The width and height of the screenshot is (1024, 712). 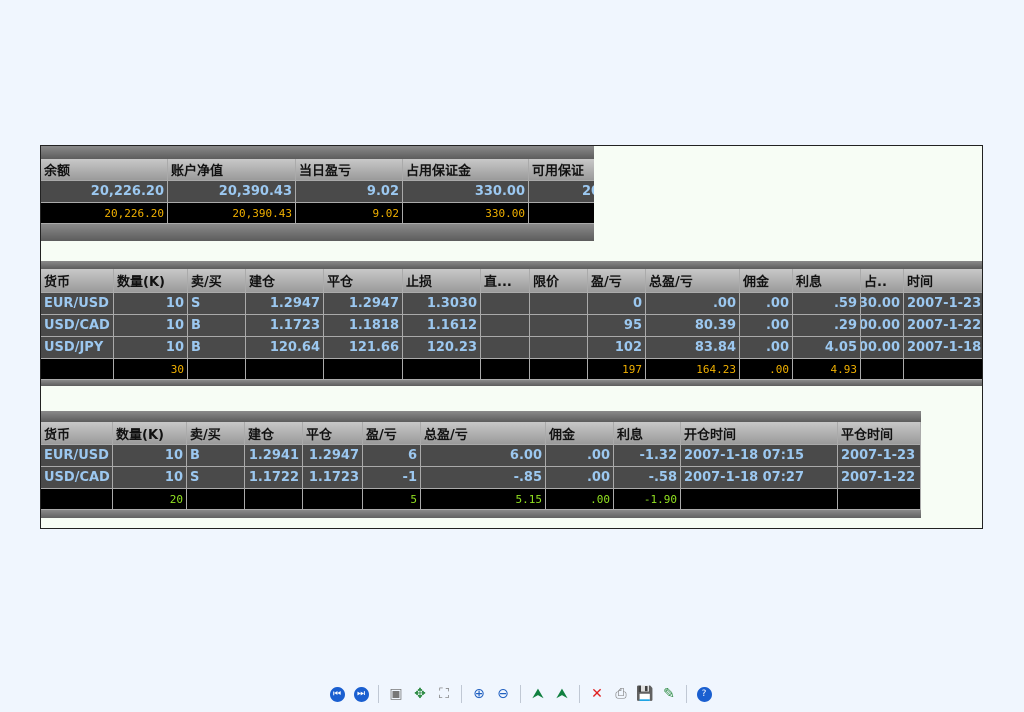 I want to click on header-row: 余额 账户净值 当日盈亏 占用保证金 可用保证, so click(x=317, y=170).